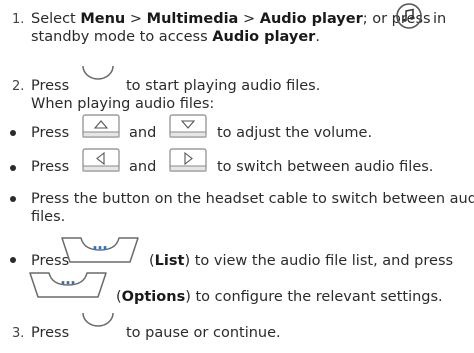 This screenshot has width=474, height=353. I want to click on left-arrow-key-icon, so click(101, 160).